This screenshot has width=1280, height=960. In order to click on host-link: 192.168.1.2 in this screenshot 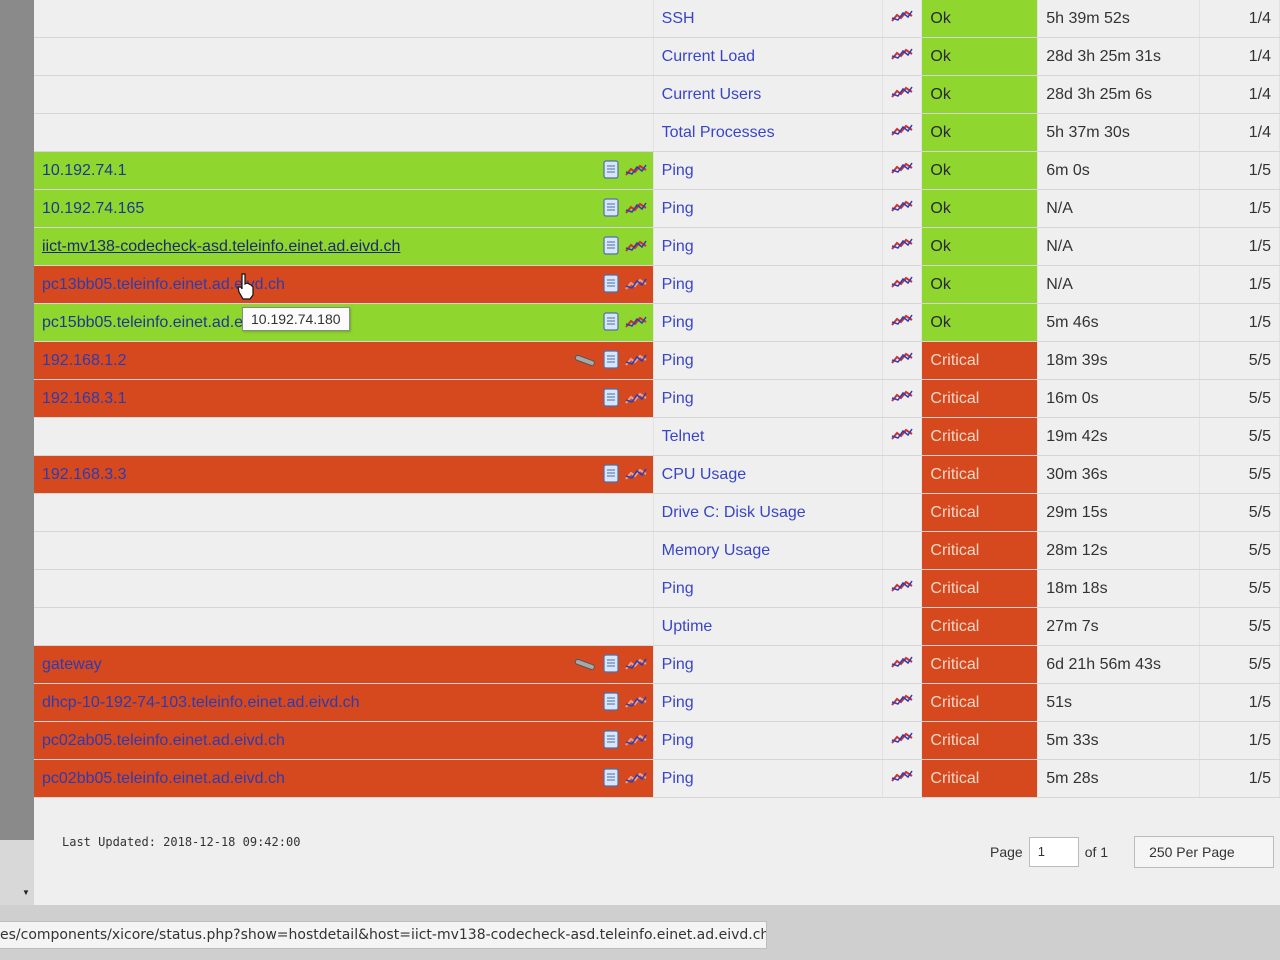, I will do `click(84, 360)`.